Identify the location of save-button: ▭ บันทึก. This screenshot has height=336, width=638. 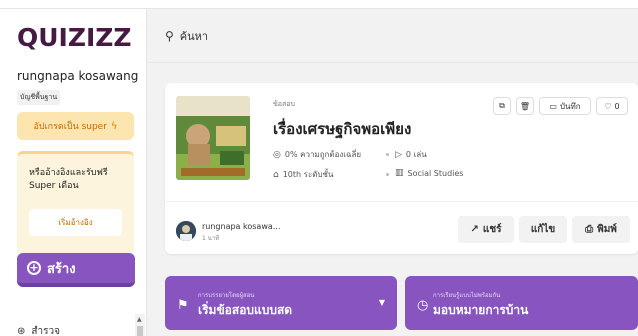
(565, 106).